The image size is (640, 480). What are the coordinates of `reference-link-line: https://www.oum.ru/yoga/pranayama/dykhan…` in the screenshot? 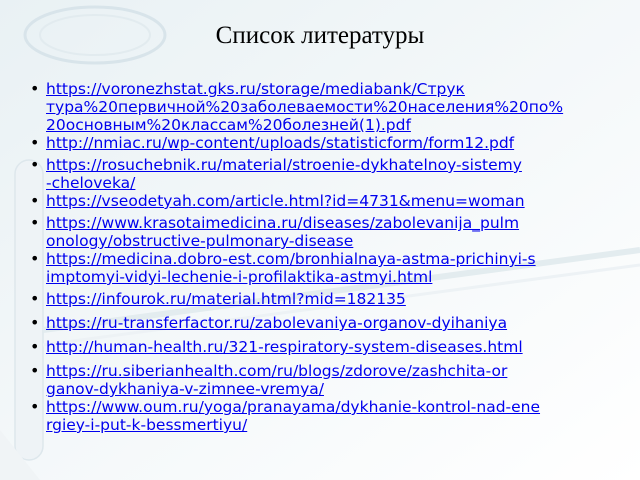 It's located at (293, 407).